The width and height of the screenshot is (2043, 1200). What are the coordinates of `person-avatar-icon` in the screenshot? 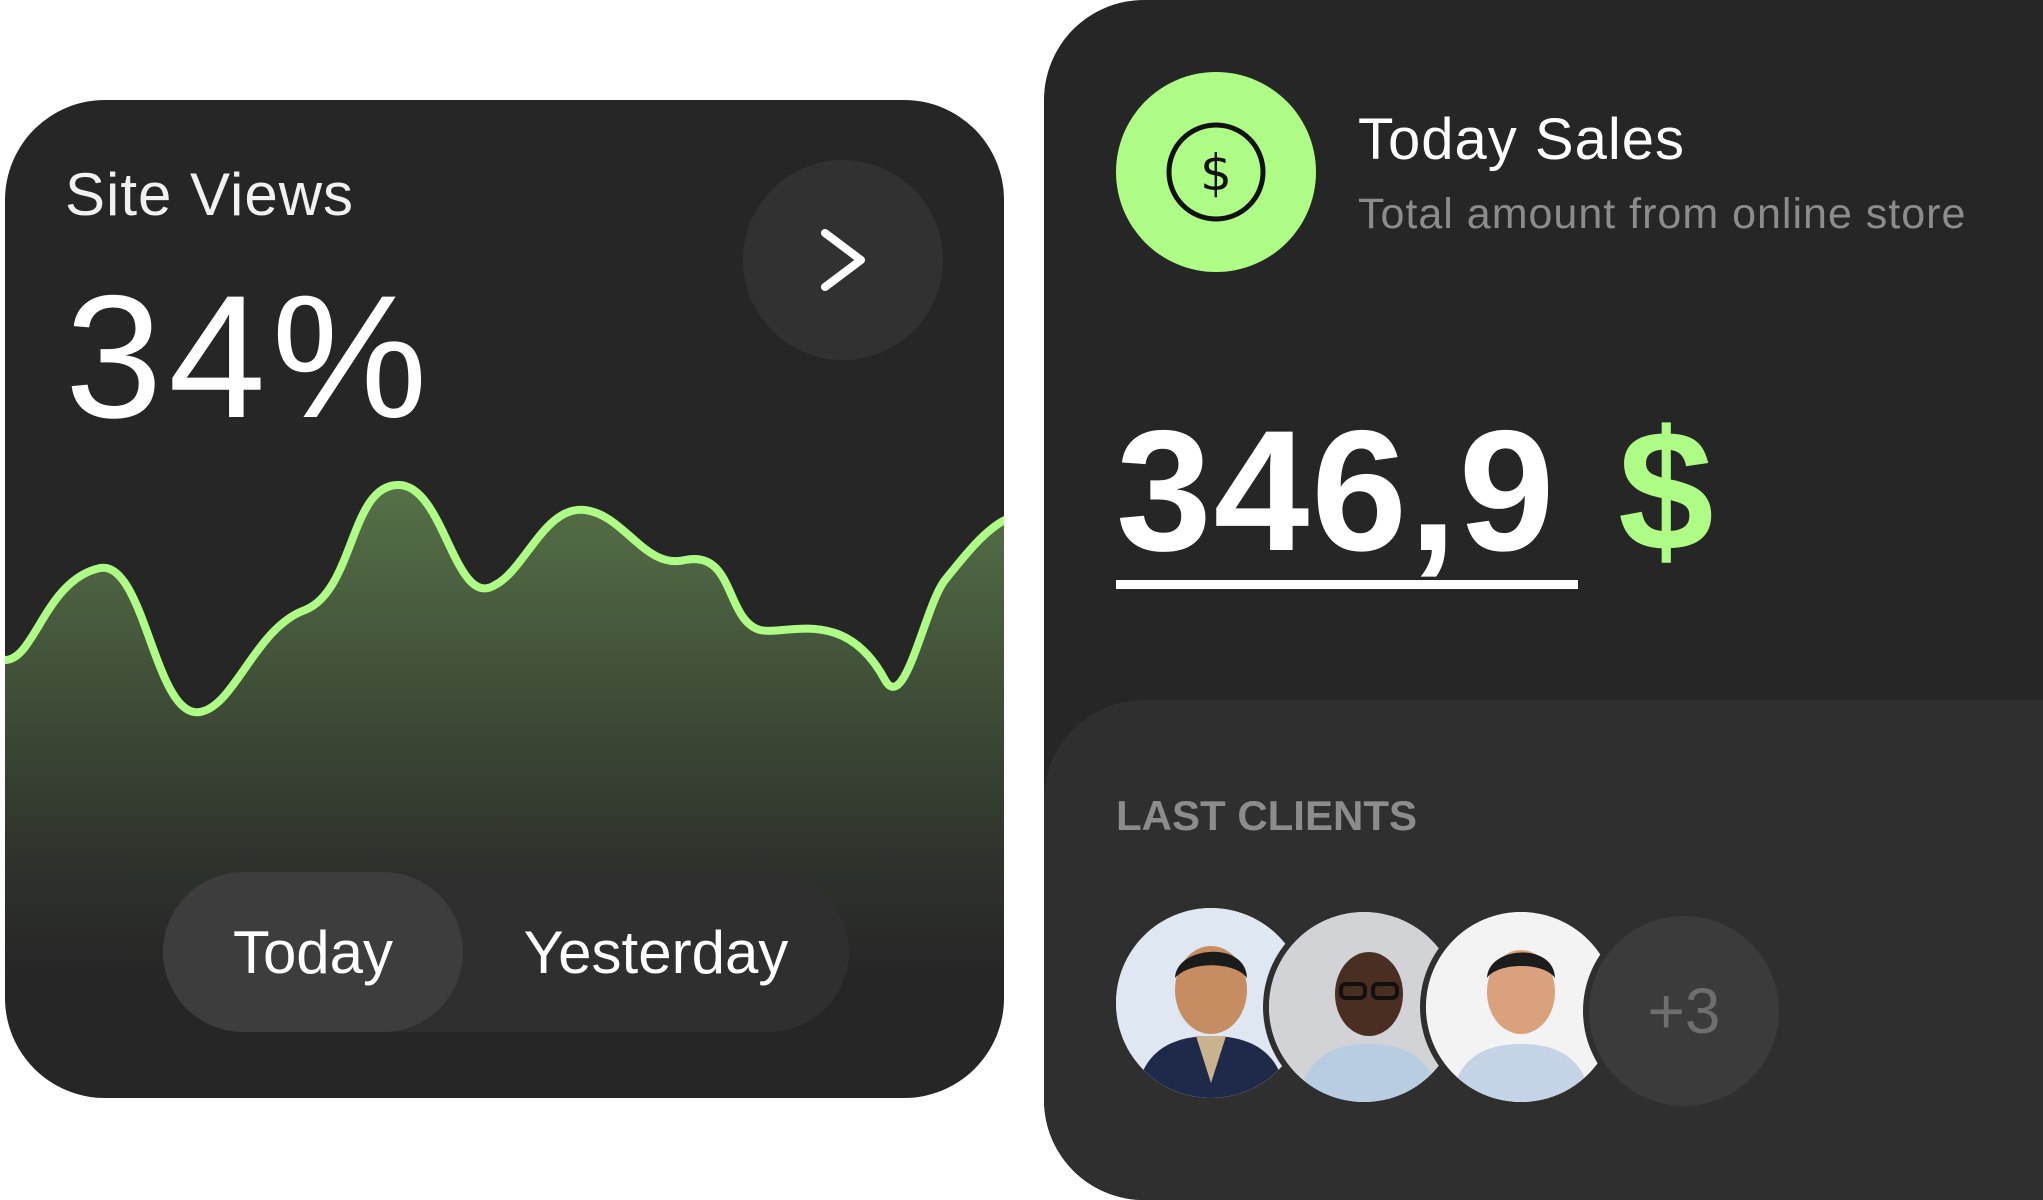 It's located at (1521, 1007).